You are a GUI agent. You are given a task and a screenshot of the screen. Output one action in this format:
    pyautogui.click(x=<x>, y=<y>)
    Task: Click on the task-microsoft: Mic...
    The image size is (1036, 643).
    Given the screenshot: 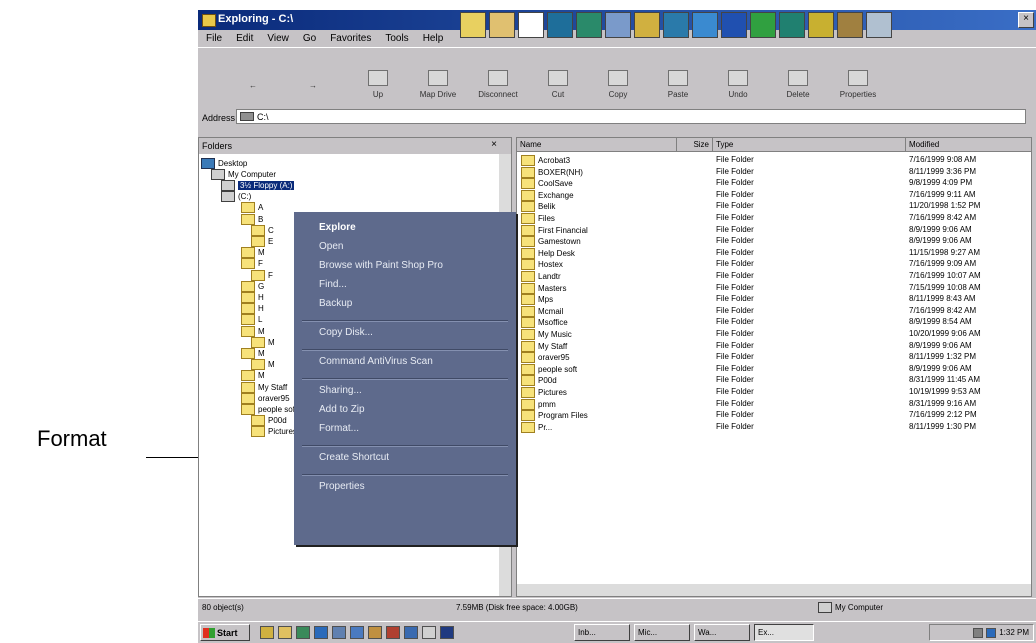 What is the action you would take?
    pyautogui.click(x=662, y=632)
    